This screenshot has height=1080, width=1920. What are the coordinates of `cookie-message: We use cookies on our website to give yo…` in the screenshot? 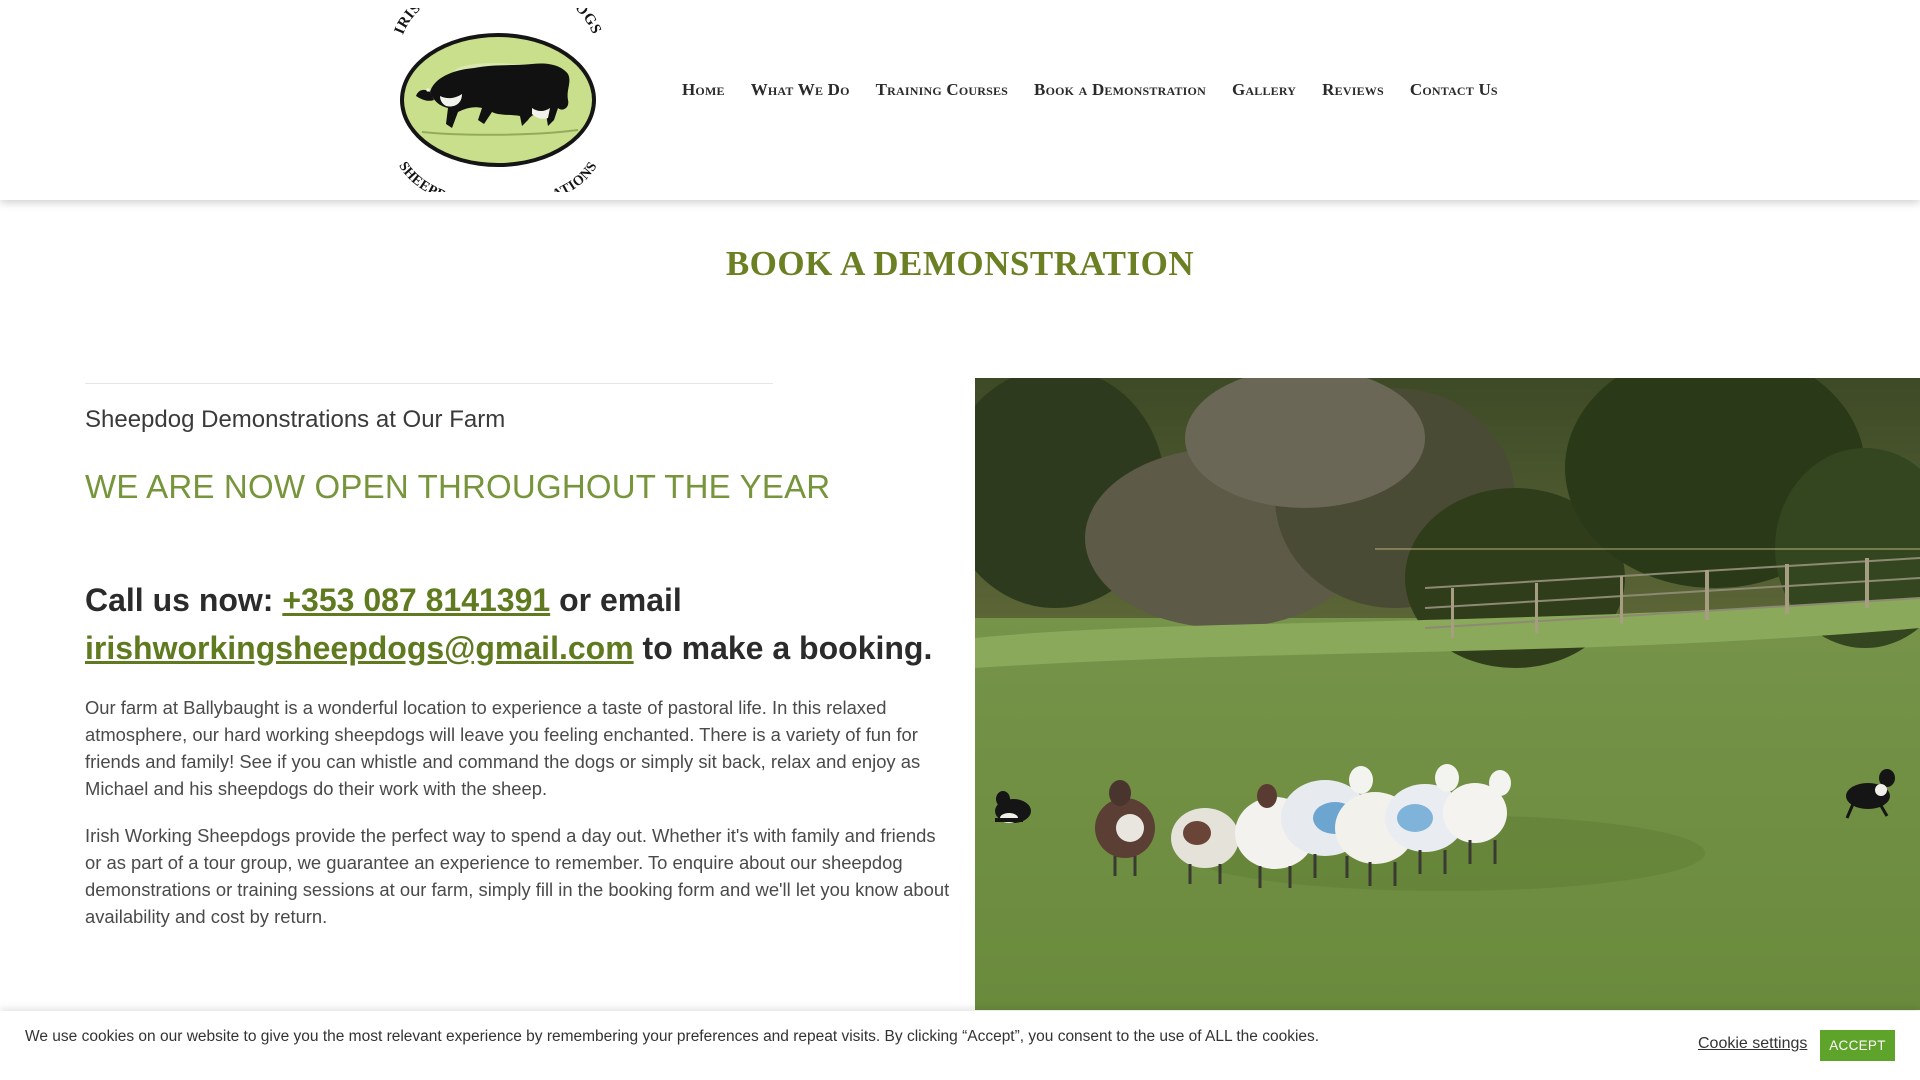 It's located at (672, 1036).